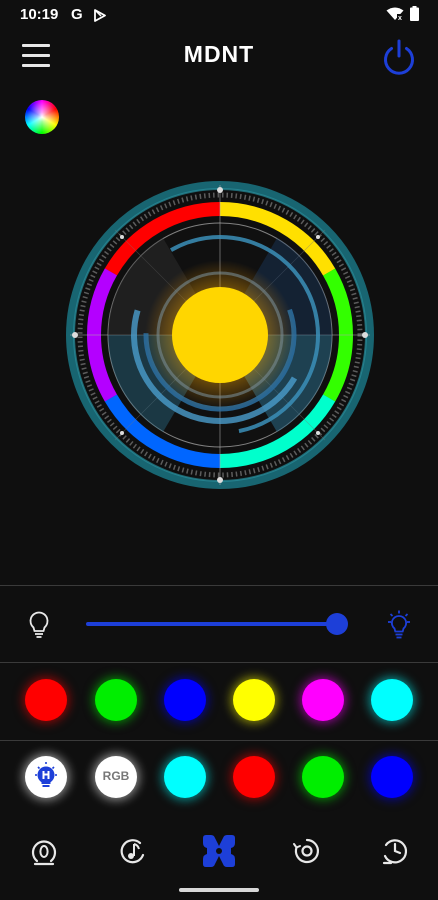 The width and height of the screenshot is (438, 900). I want to click on bottom-nav, so click(219, 851).